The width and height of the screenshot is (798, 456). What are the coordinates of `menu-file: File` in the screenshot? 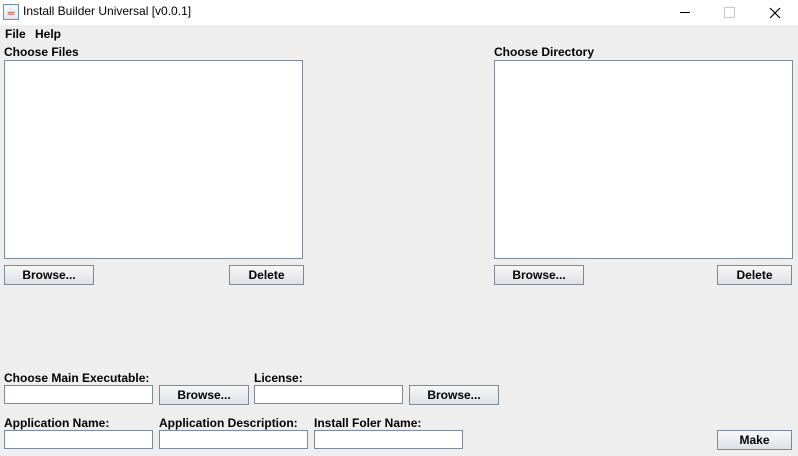 It's located at (15, 34).